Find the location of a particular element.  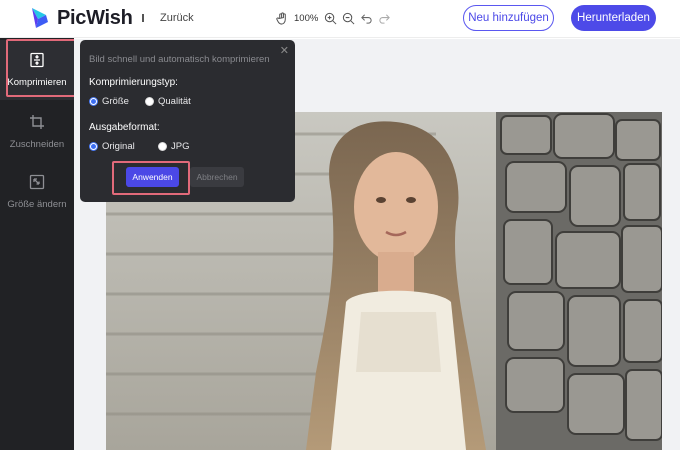

zoom-level: 100% is located at coordinates (306, 18).